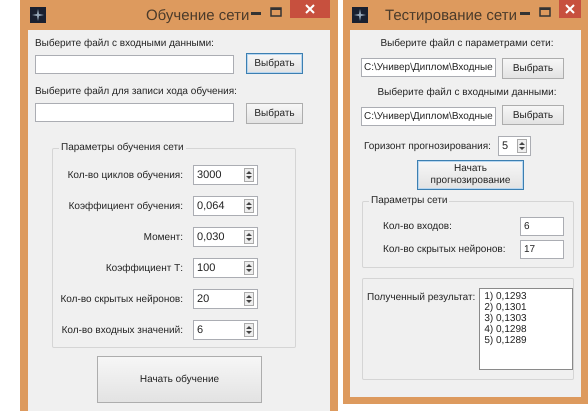 The height and width of the screenshot is (411, 588). What do you see at coordinates (409, 200) in the screenshot?
I see `group-title: Параметры сети` at bounding box center [409, 200].